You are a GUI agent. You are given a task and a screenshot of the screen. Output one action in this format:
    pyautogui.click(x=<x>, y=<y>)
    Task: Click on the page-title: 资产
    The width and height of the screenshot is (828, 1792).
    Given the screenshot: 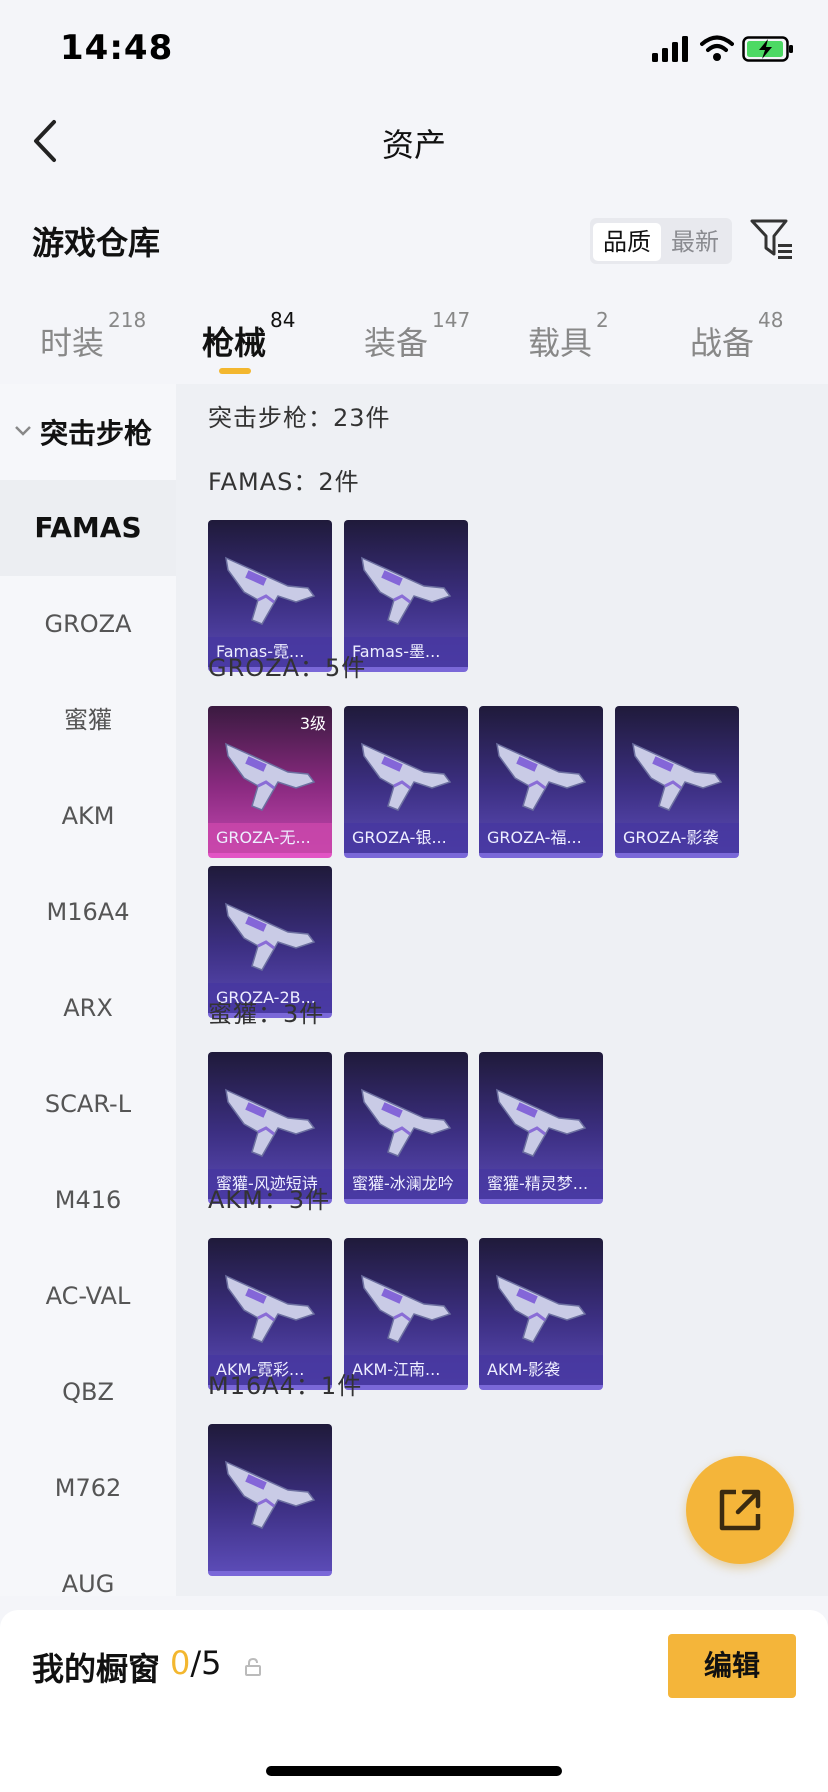 What is the action you would take?
    pyautogui.click(x=413, y=145)
    